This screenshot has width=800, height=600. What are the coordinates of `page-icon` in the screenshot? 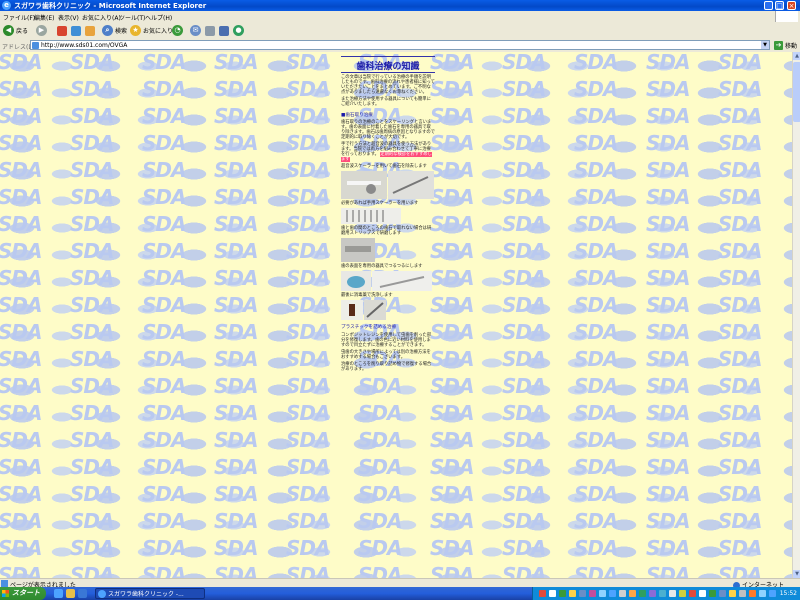 It's located at (35, 45).